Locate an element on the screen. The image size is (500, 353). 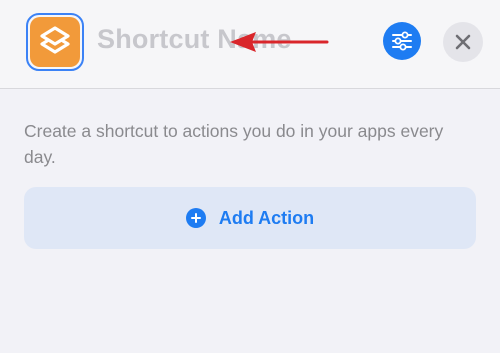
shortcut-icon-button is located at coordinates (55, 42).